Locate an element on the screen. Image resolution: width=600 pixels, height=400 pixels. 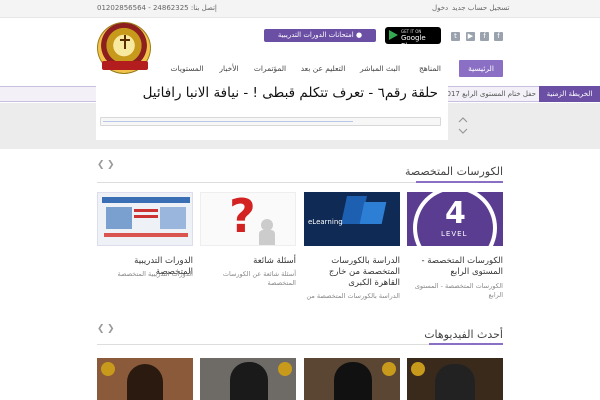
videos-accent is located at coordinates (466, 344).